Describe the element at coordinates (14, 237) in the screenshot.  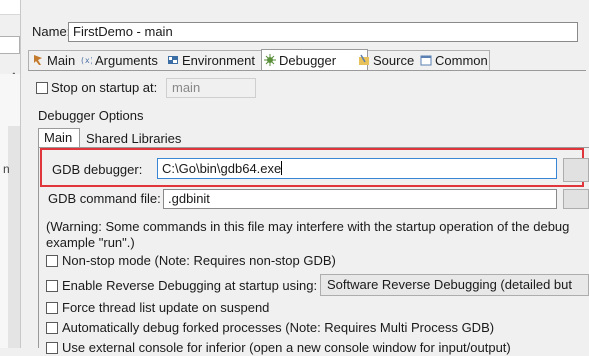
I see `left-scrollbar` at that location.